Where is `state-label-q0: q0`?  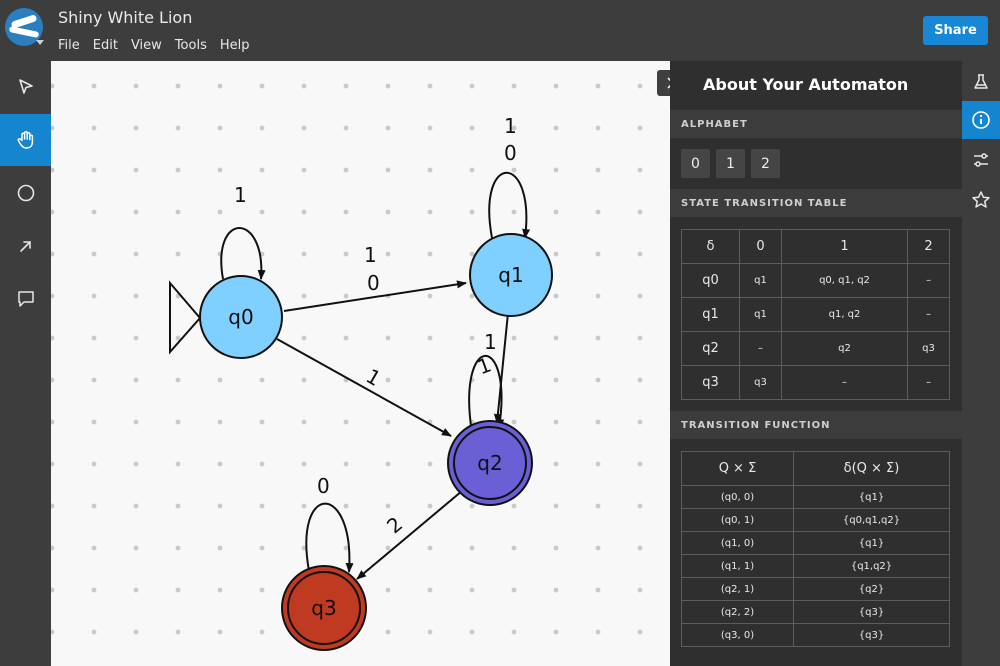
state-label-q0: q0 is located at coordinates (240, 317).